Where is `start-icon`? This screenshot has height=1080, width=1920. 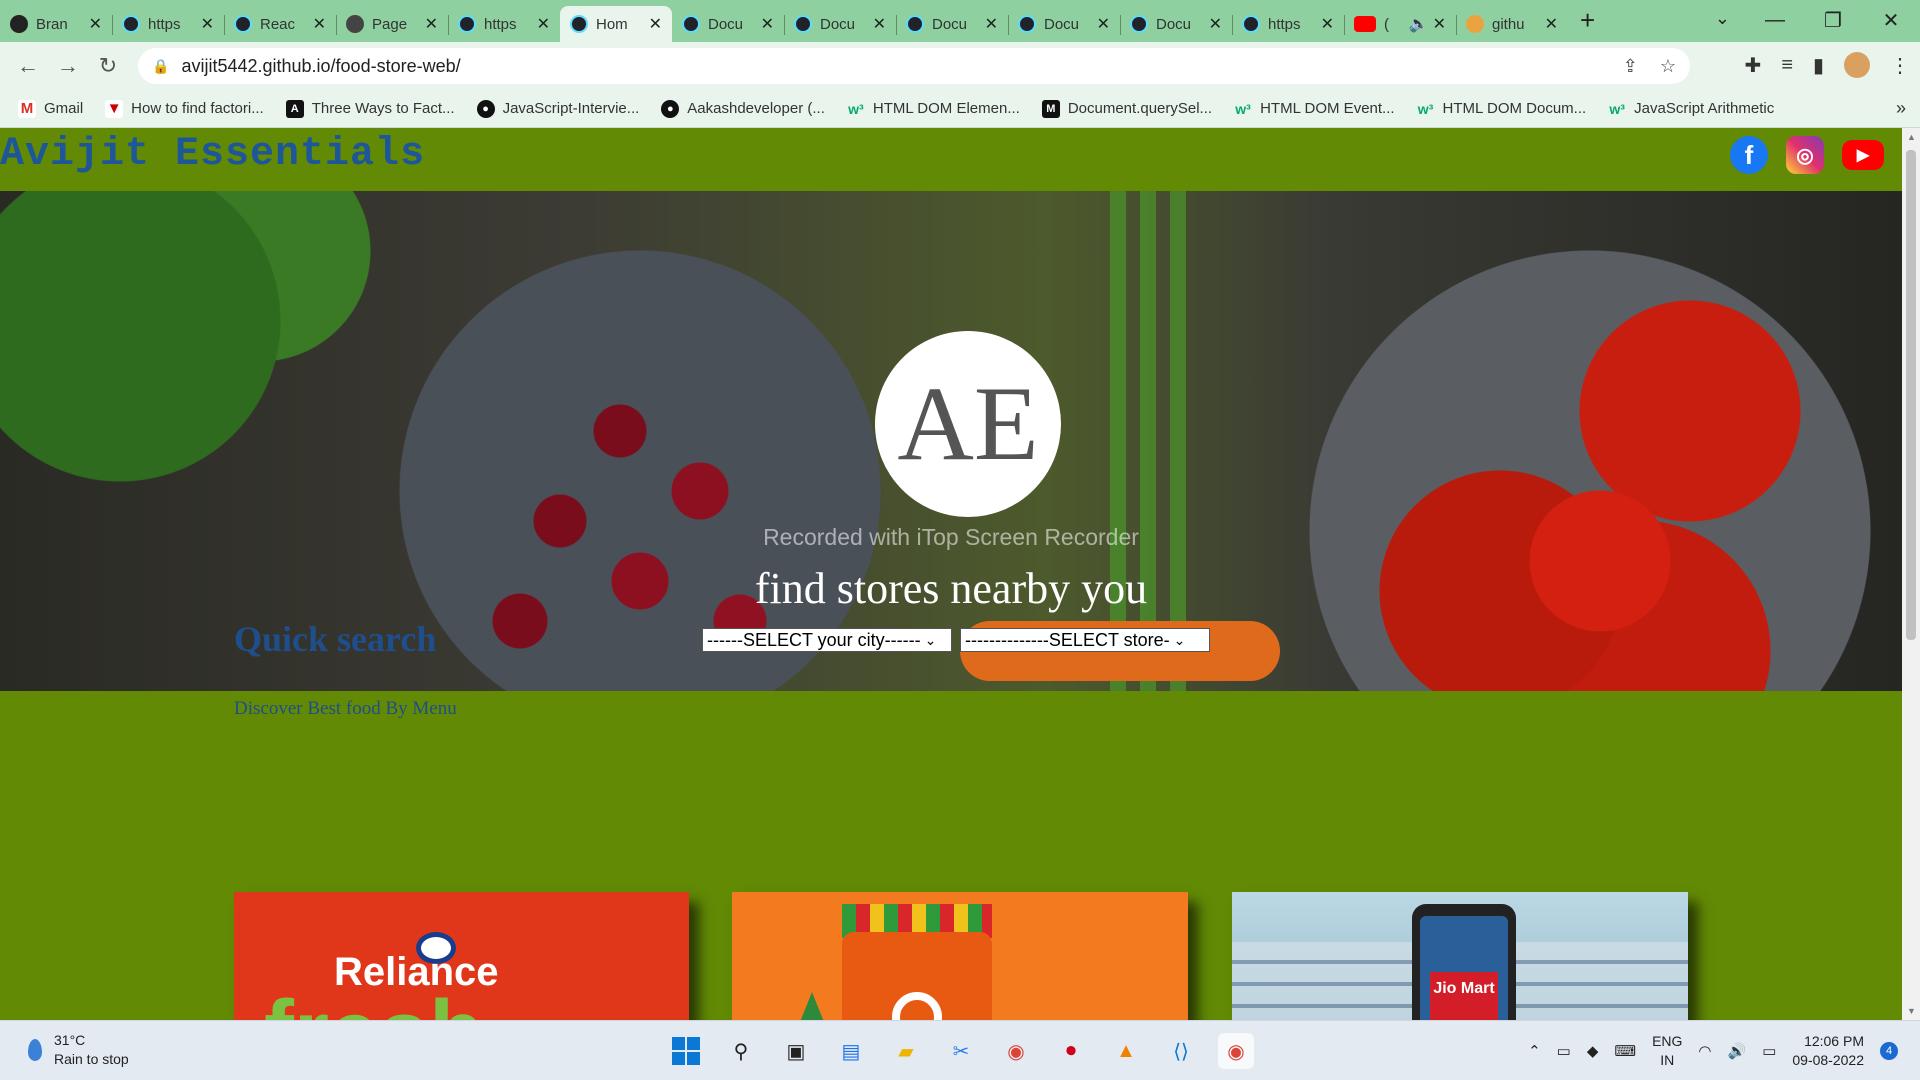
start-icon is located at coordinates (686, 1051).